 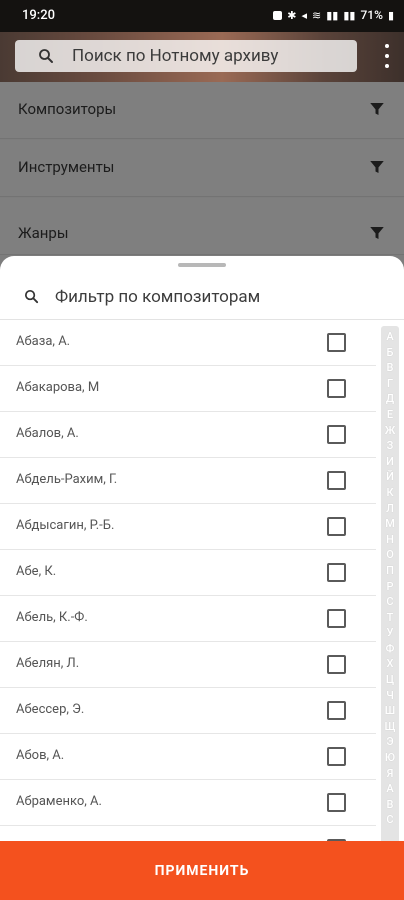 I want to click on search-bar: Поиск по Нотному архиву, so click(x=186, y=56).